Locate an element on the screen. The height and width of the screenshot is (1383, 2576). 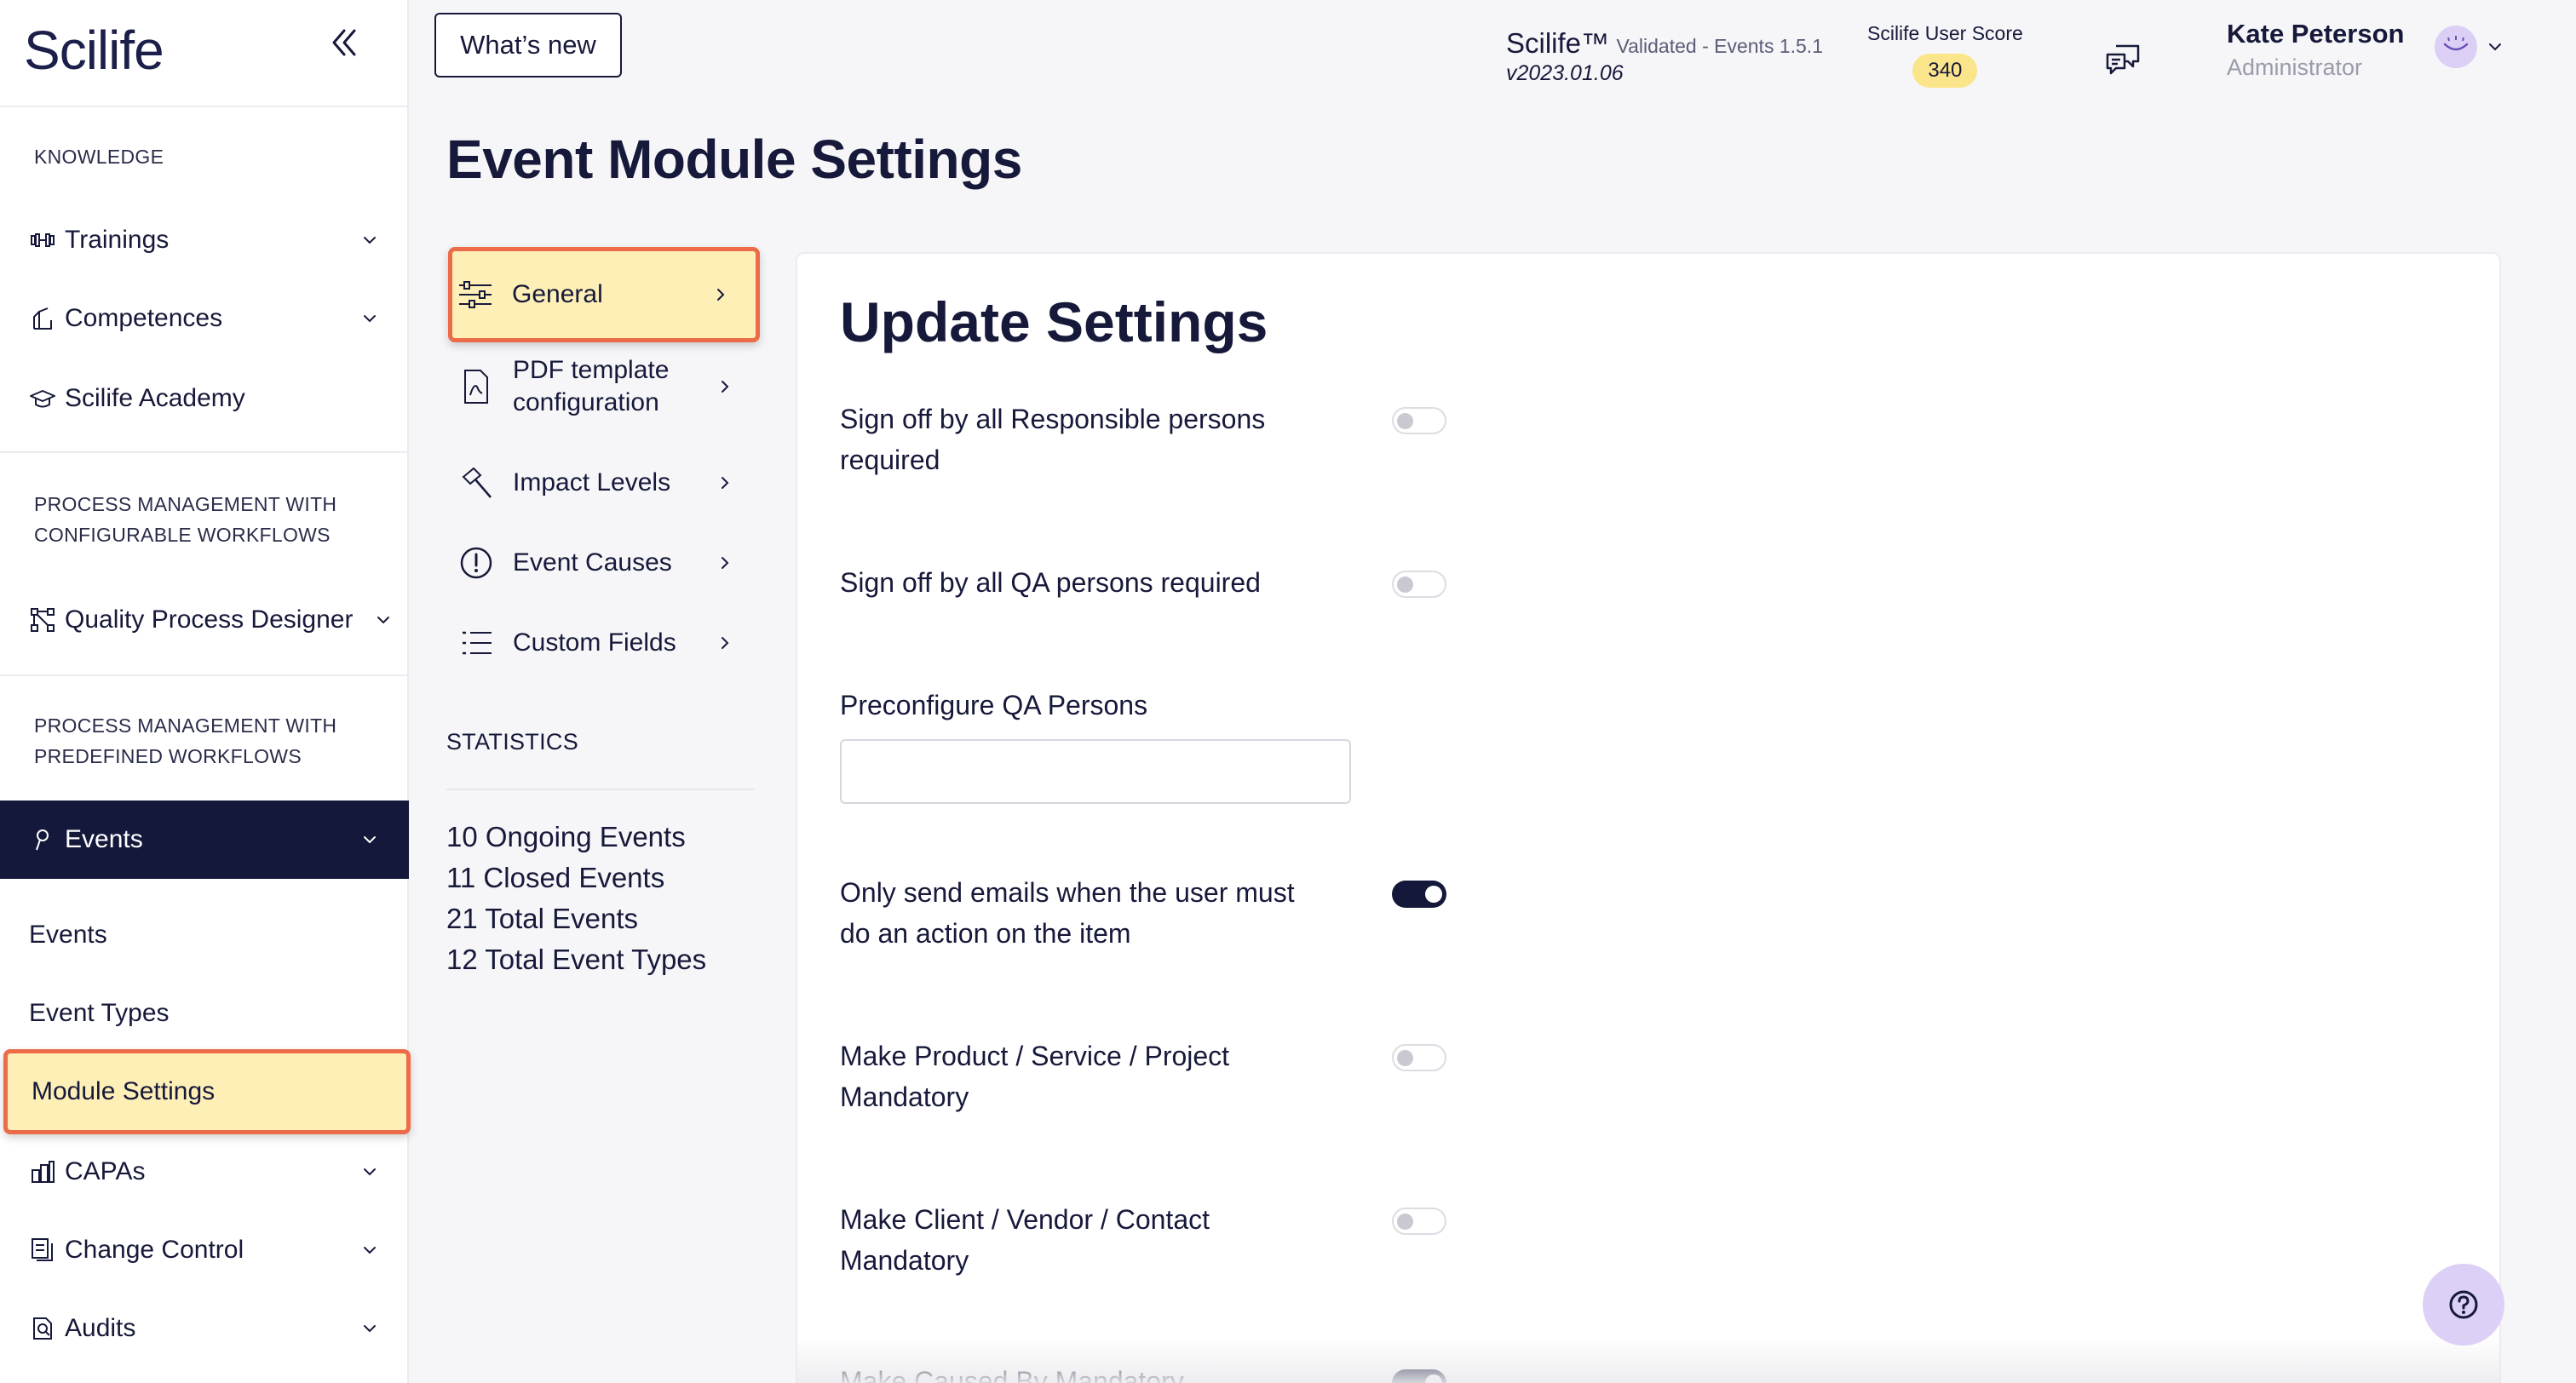
page-title: Event Module Settings is located at coordinates (734, 159).